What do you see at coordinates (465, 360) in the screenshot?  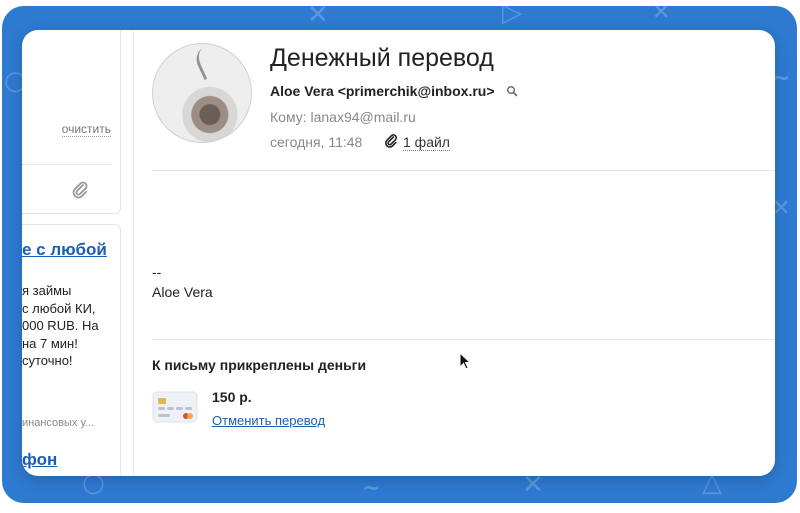 I see `mouse-cursor-icon` at bounding box center [465, 360].